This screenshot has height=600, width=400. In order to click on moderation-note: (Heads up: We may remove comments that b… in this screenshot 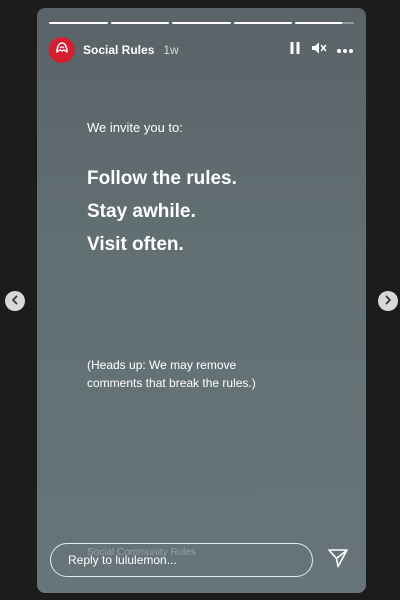, I will do `click(218, 374)`.